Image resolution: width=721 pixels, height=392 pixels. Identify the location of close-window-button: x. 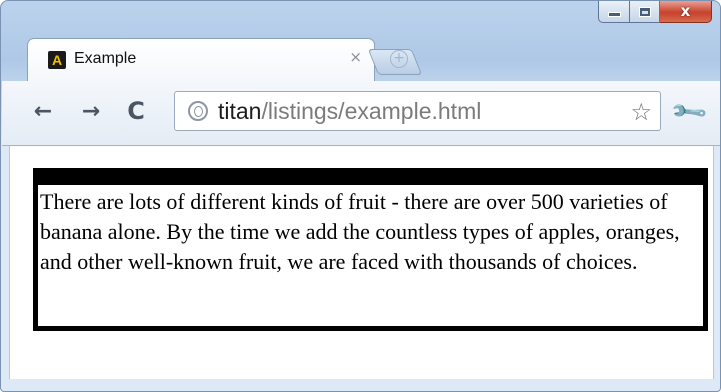
(686, 12).